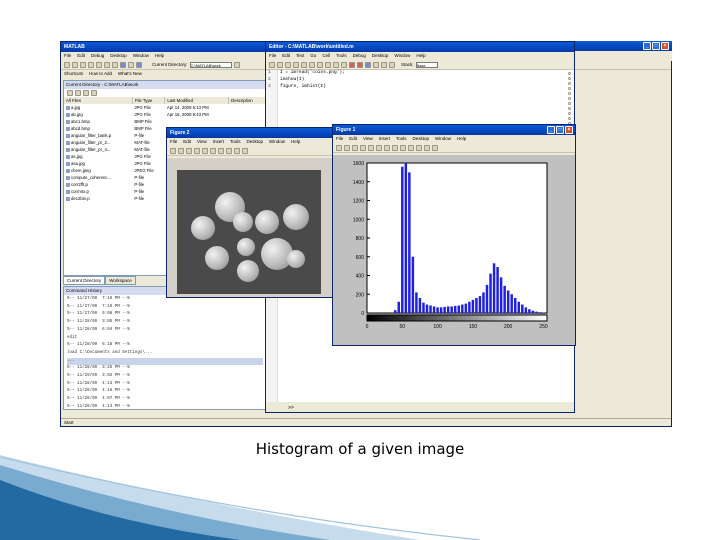 Image resolution: width=720 pixels, height=540 pixels. I want to click on step-in-icon, so click(384, 64).